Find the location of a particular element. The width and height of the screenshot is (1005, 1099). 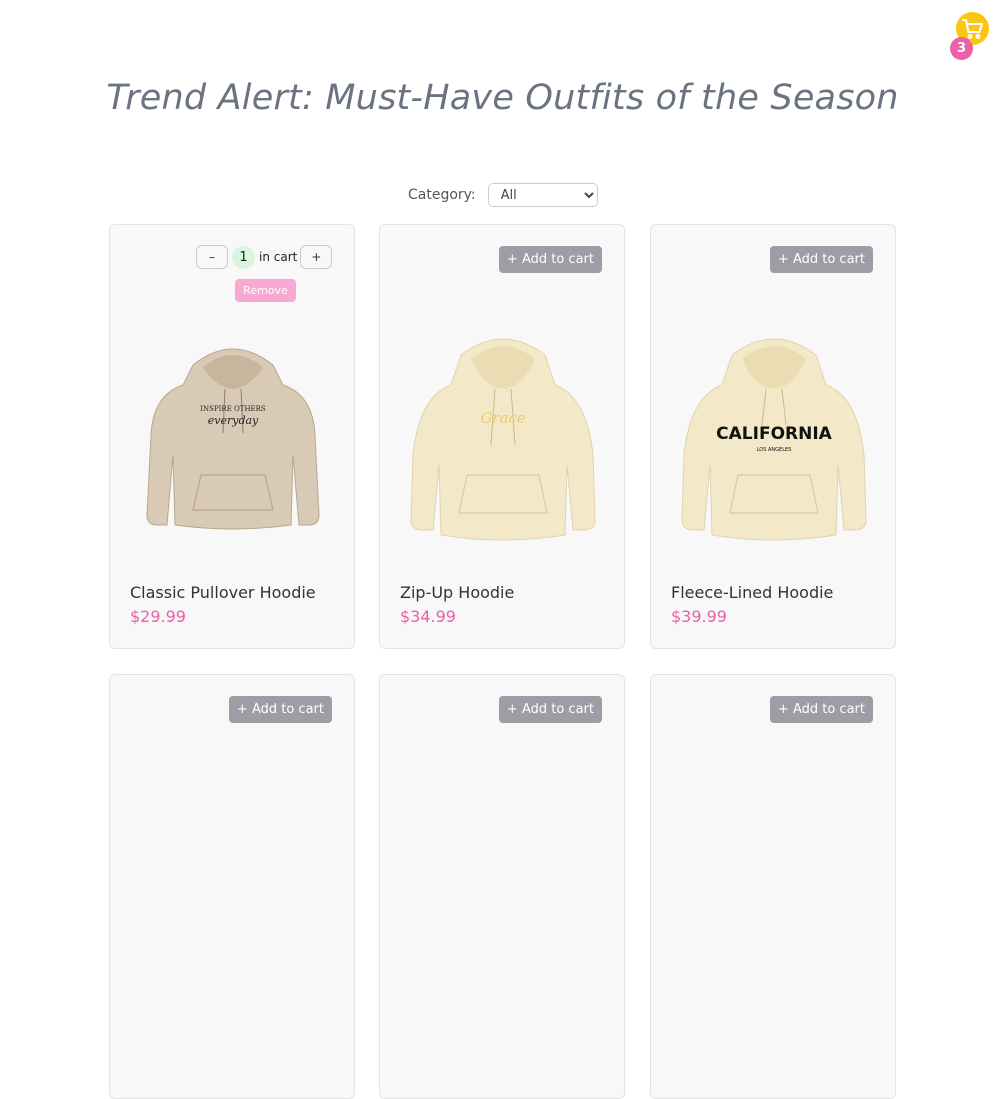

quantity-controls: – 1 in cart + is located at coordinates (264, 257).